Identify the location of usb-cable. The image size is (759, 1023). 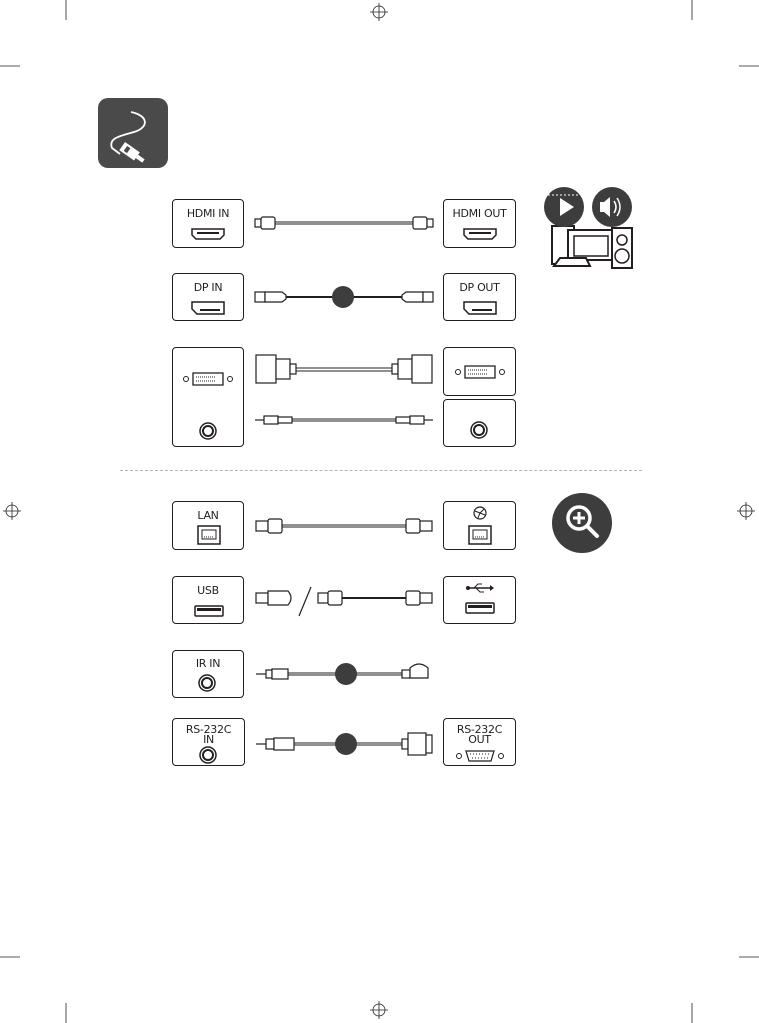
(344, 601).